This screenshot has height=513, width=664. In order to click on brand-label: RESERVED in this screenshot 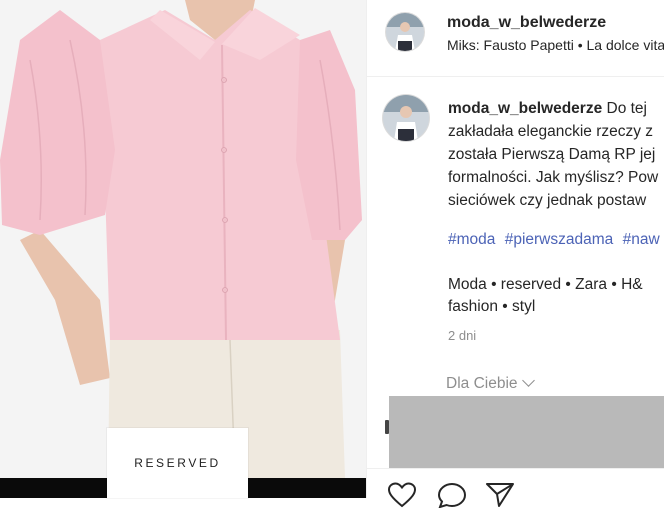, I will do `click(177, 463)`.